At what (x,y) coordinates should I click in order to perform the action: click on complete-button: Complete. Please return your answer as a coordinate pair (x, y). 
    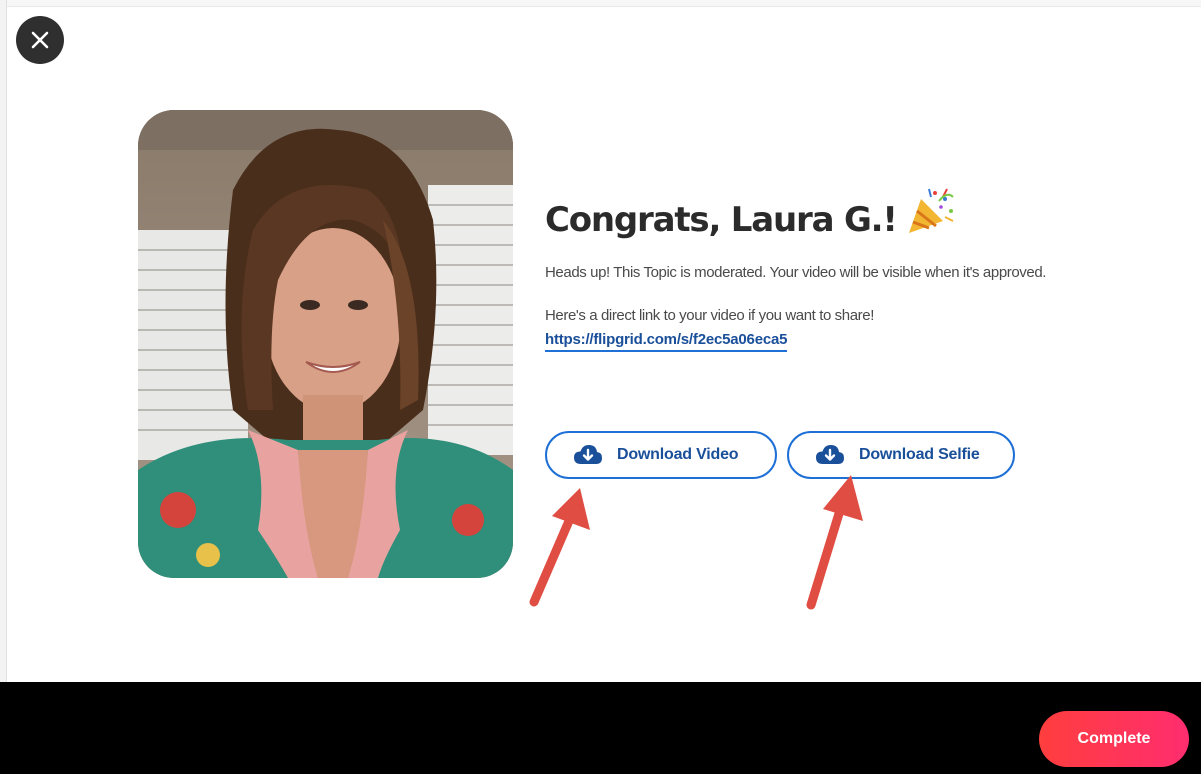
    Looking at the image, I should click on (1114, 739).